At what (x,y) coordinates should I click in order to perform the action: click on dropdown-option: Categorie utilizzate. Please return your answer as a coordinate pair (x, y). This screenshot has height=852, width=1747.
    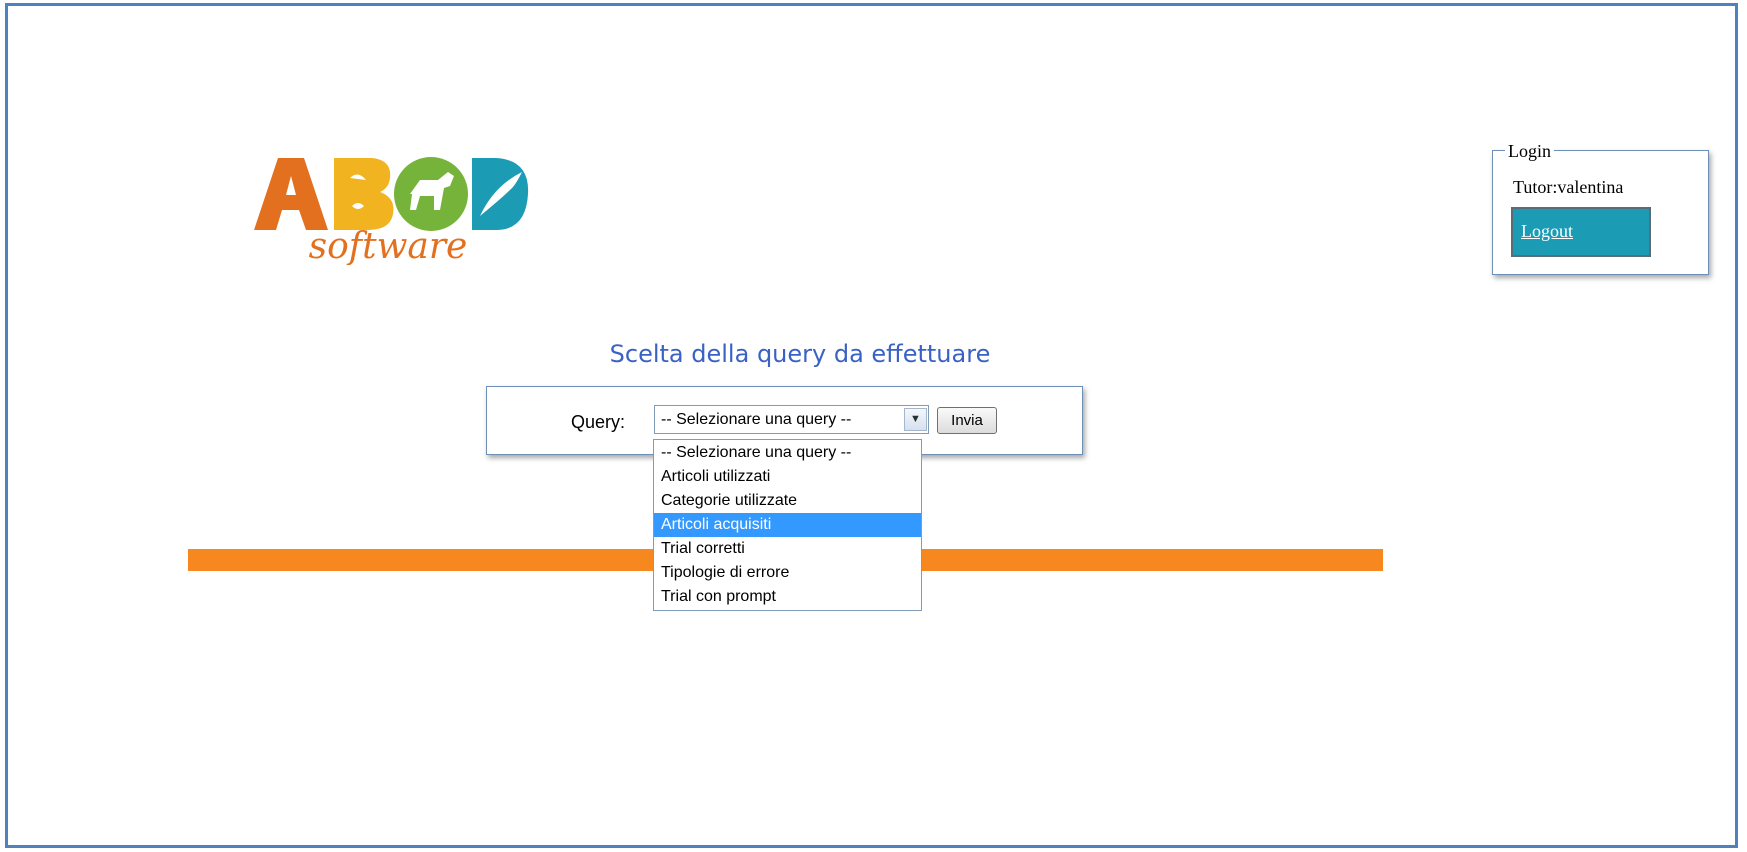
    Looking at the image, I should click on (787, 501).